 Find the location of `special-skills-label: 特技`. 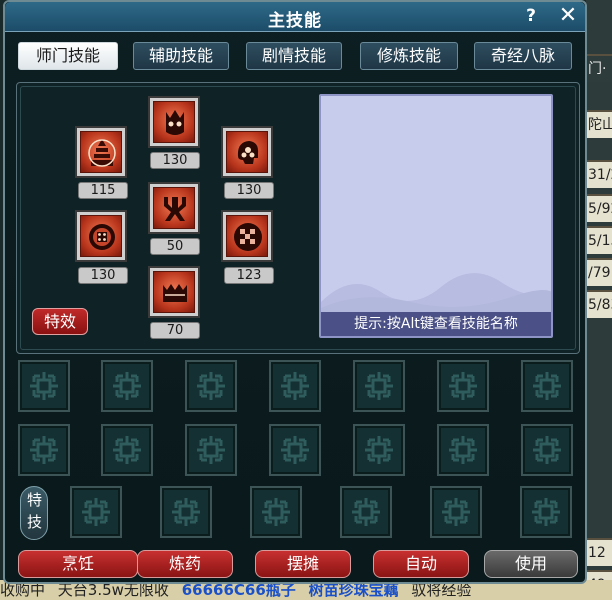

special-skills-label: 特技 is located at coordinates (34, 513).